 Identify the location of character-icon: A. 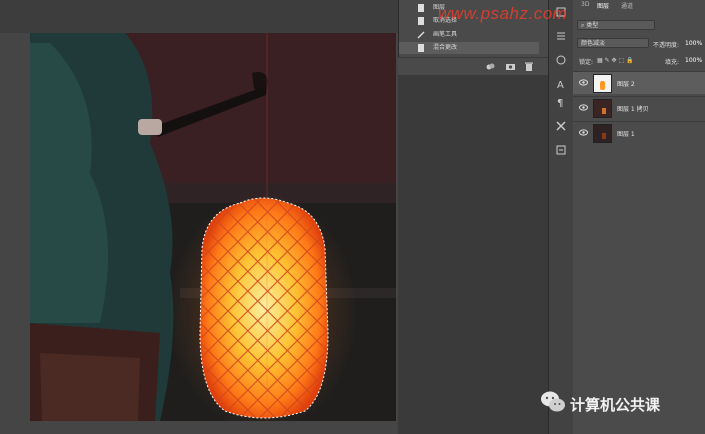
(561, 84).